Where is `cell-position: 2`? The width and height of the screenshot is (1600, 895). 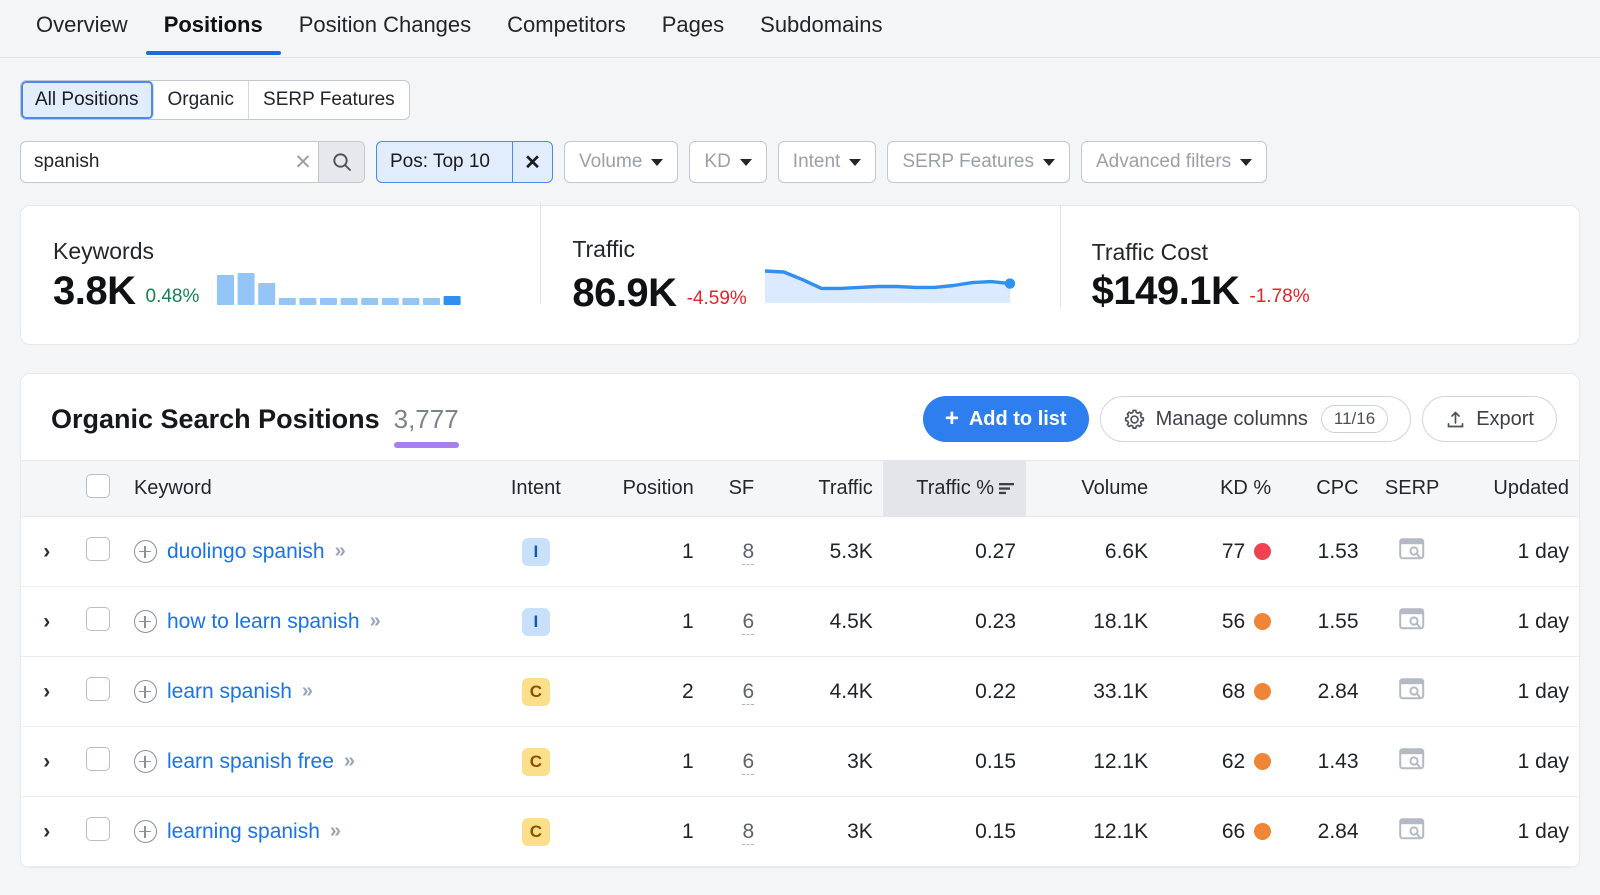 cell-position: 2 is located at coordinates (641, 691).